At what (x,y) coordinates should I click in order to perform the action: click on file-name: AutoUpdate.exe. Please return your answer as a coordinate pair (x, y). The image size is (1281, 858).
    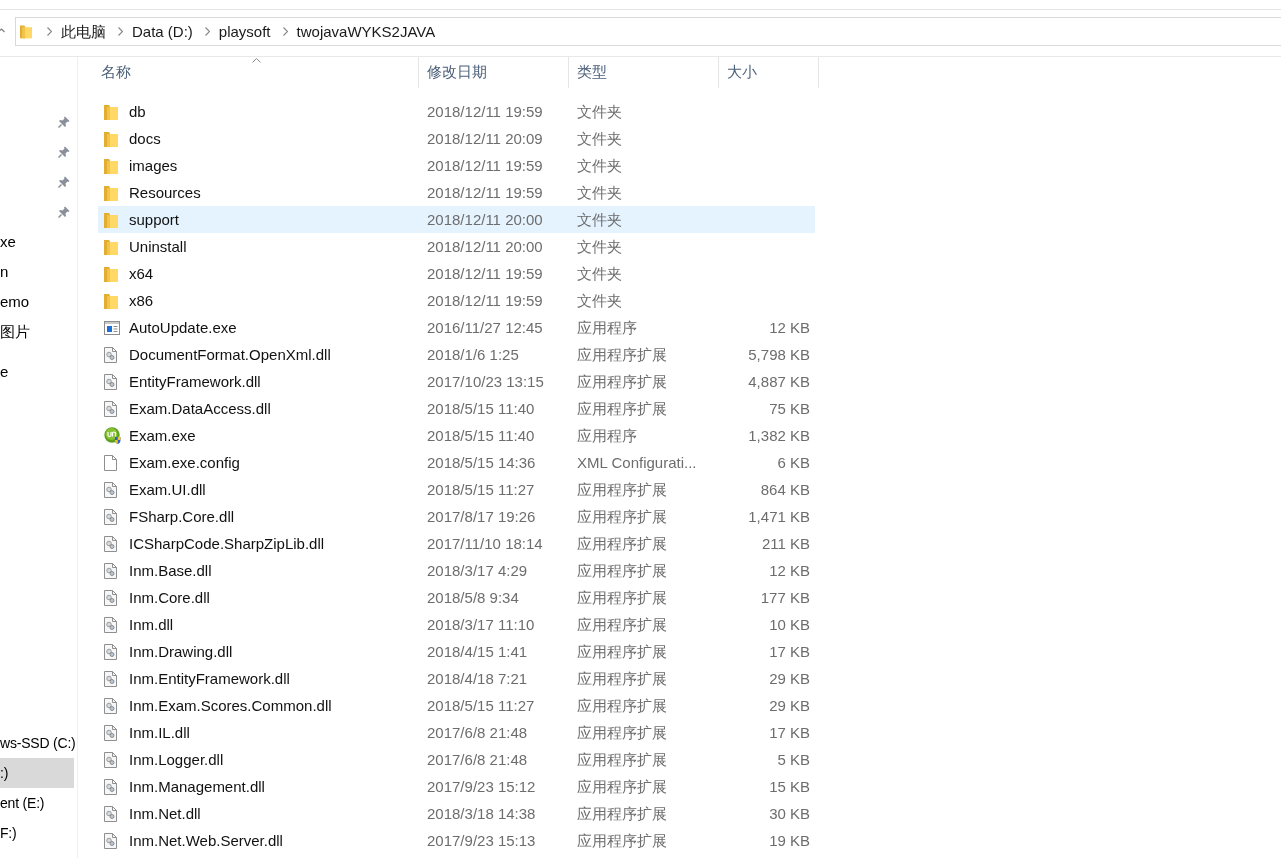
    Looking at the image, I should click on (183, 327).